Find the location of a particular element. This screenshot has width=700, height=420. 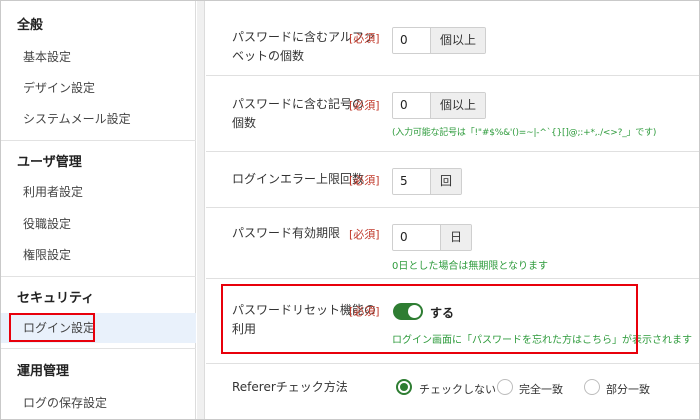

radio-label-partial-match: 部分一致 is located at coordinates (628, 389).